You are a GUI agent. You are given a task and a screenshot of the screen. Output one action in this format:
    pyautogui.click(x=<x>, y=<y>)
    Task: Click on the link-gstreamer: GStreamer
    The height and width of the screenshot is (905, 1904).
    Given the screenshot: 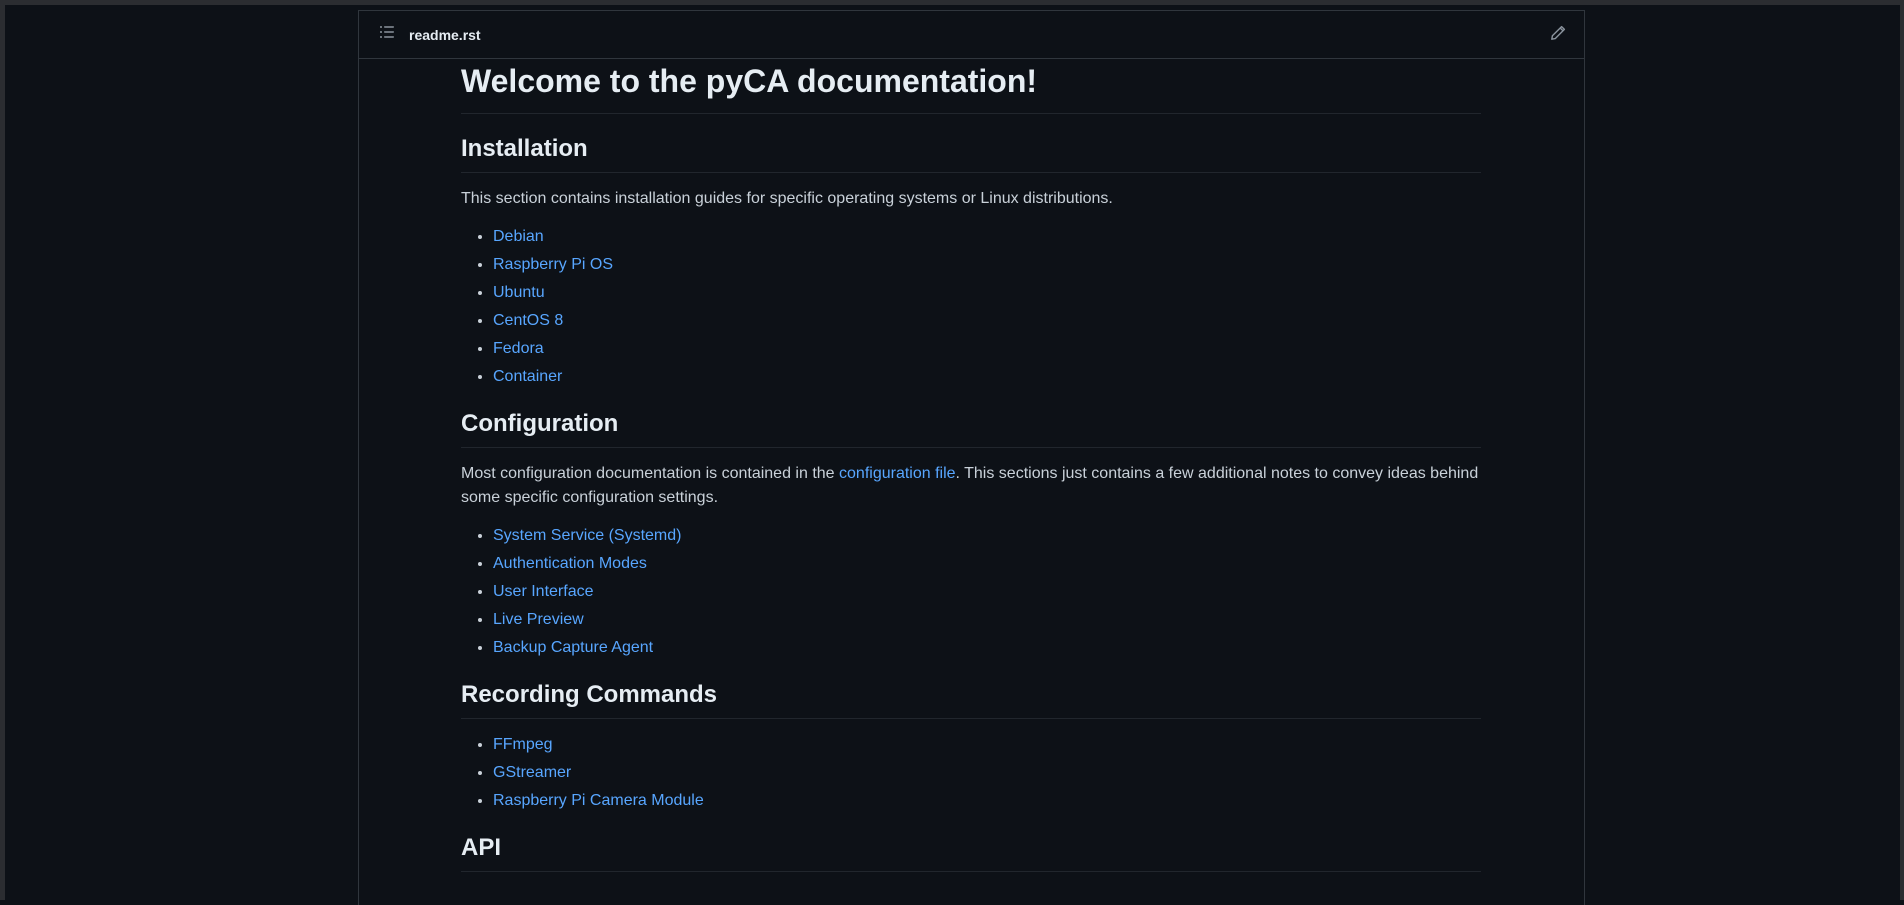 What is the action you would take?
    pyautogui.click(x=532, y=772)
    